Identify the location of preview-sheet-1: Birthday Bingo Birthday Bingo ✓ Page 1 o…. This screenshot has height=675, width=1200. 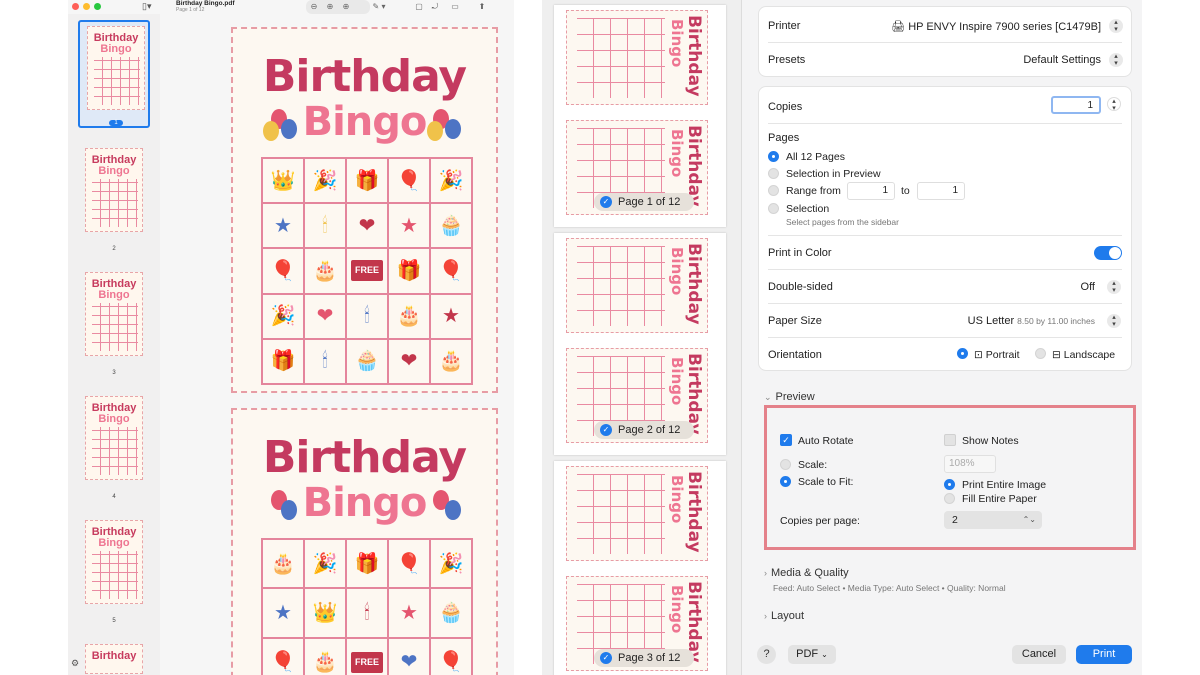
(640, 116).